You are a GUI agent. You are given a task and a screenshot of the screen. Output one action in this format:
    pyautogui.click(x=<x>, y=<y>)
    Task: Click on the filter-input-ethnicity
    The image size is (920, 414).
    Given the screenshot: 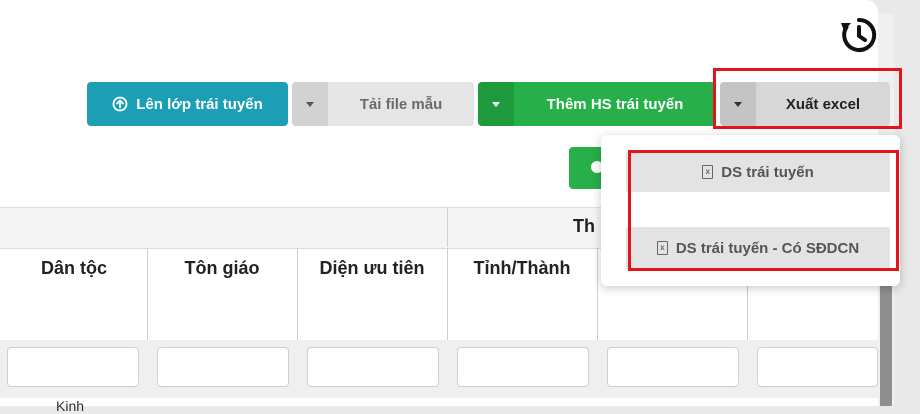 What is the action you would take?
    pyautogui.click(x=73, y=367)
    